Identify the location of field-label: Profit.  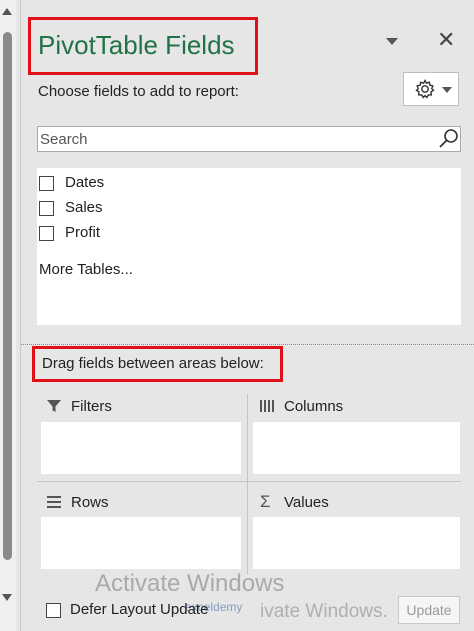
(83, 232).